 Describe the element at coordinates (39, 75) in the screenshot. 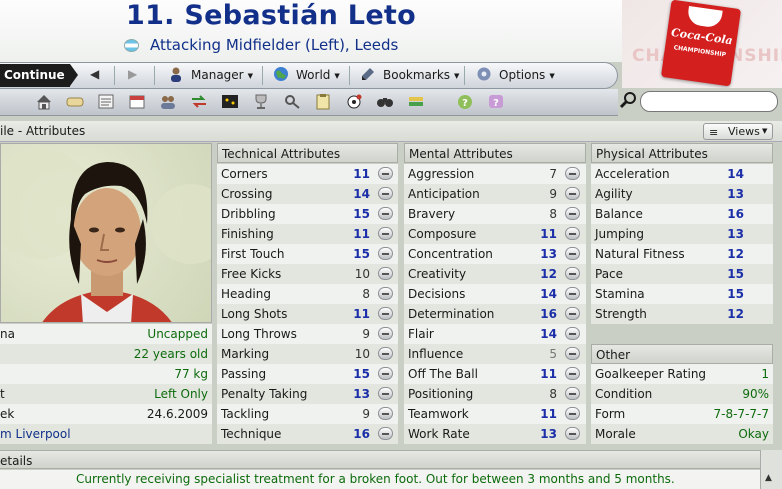

I see `continue-button: Continue` at that location.